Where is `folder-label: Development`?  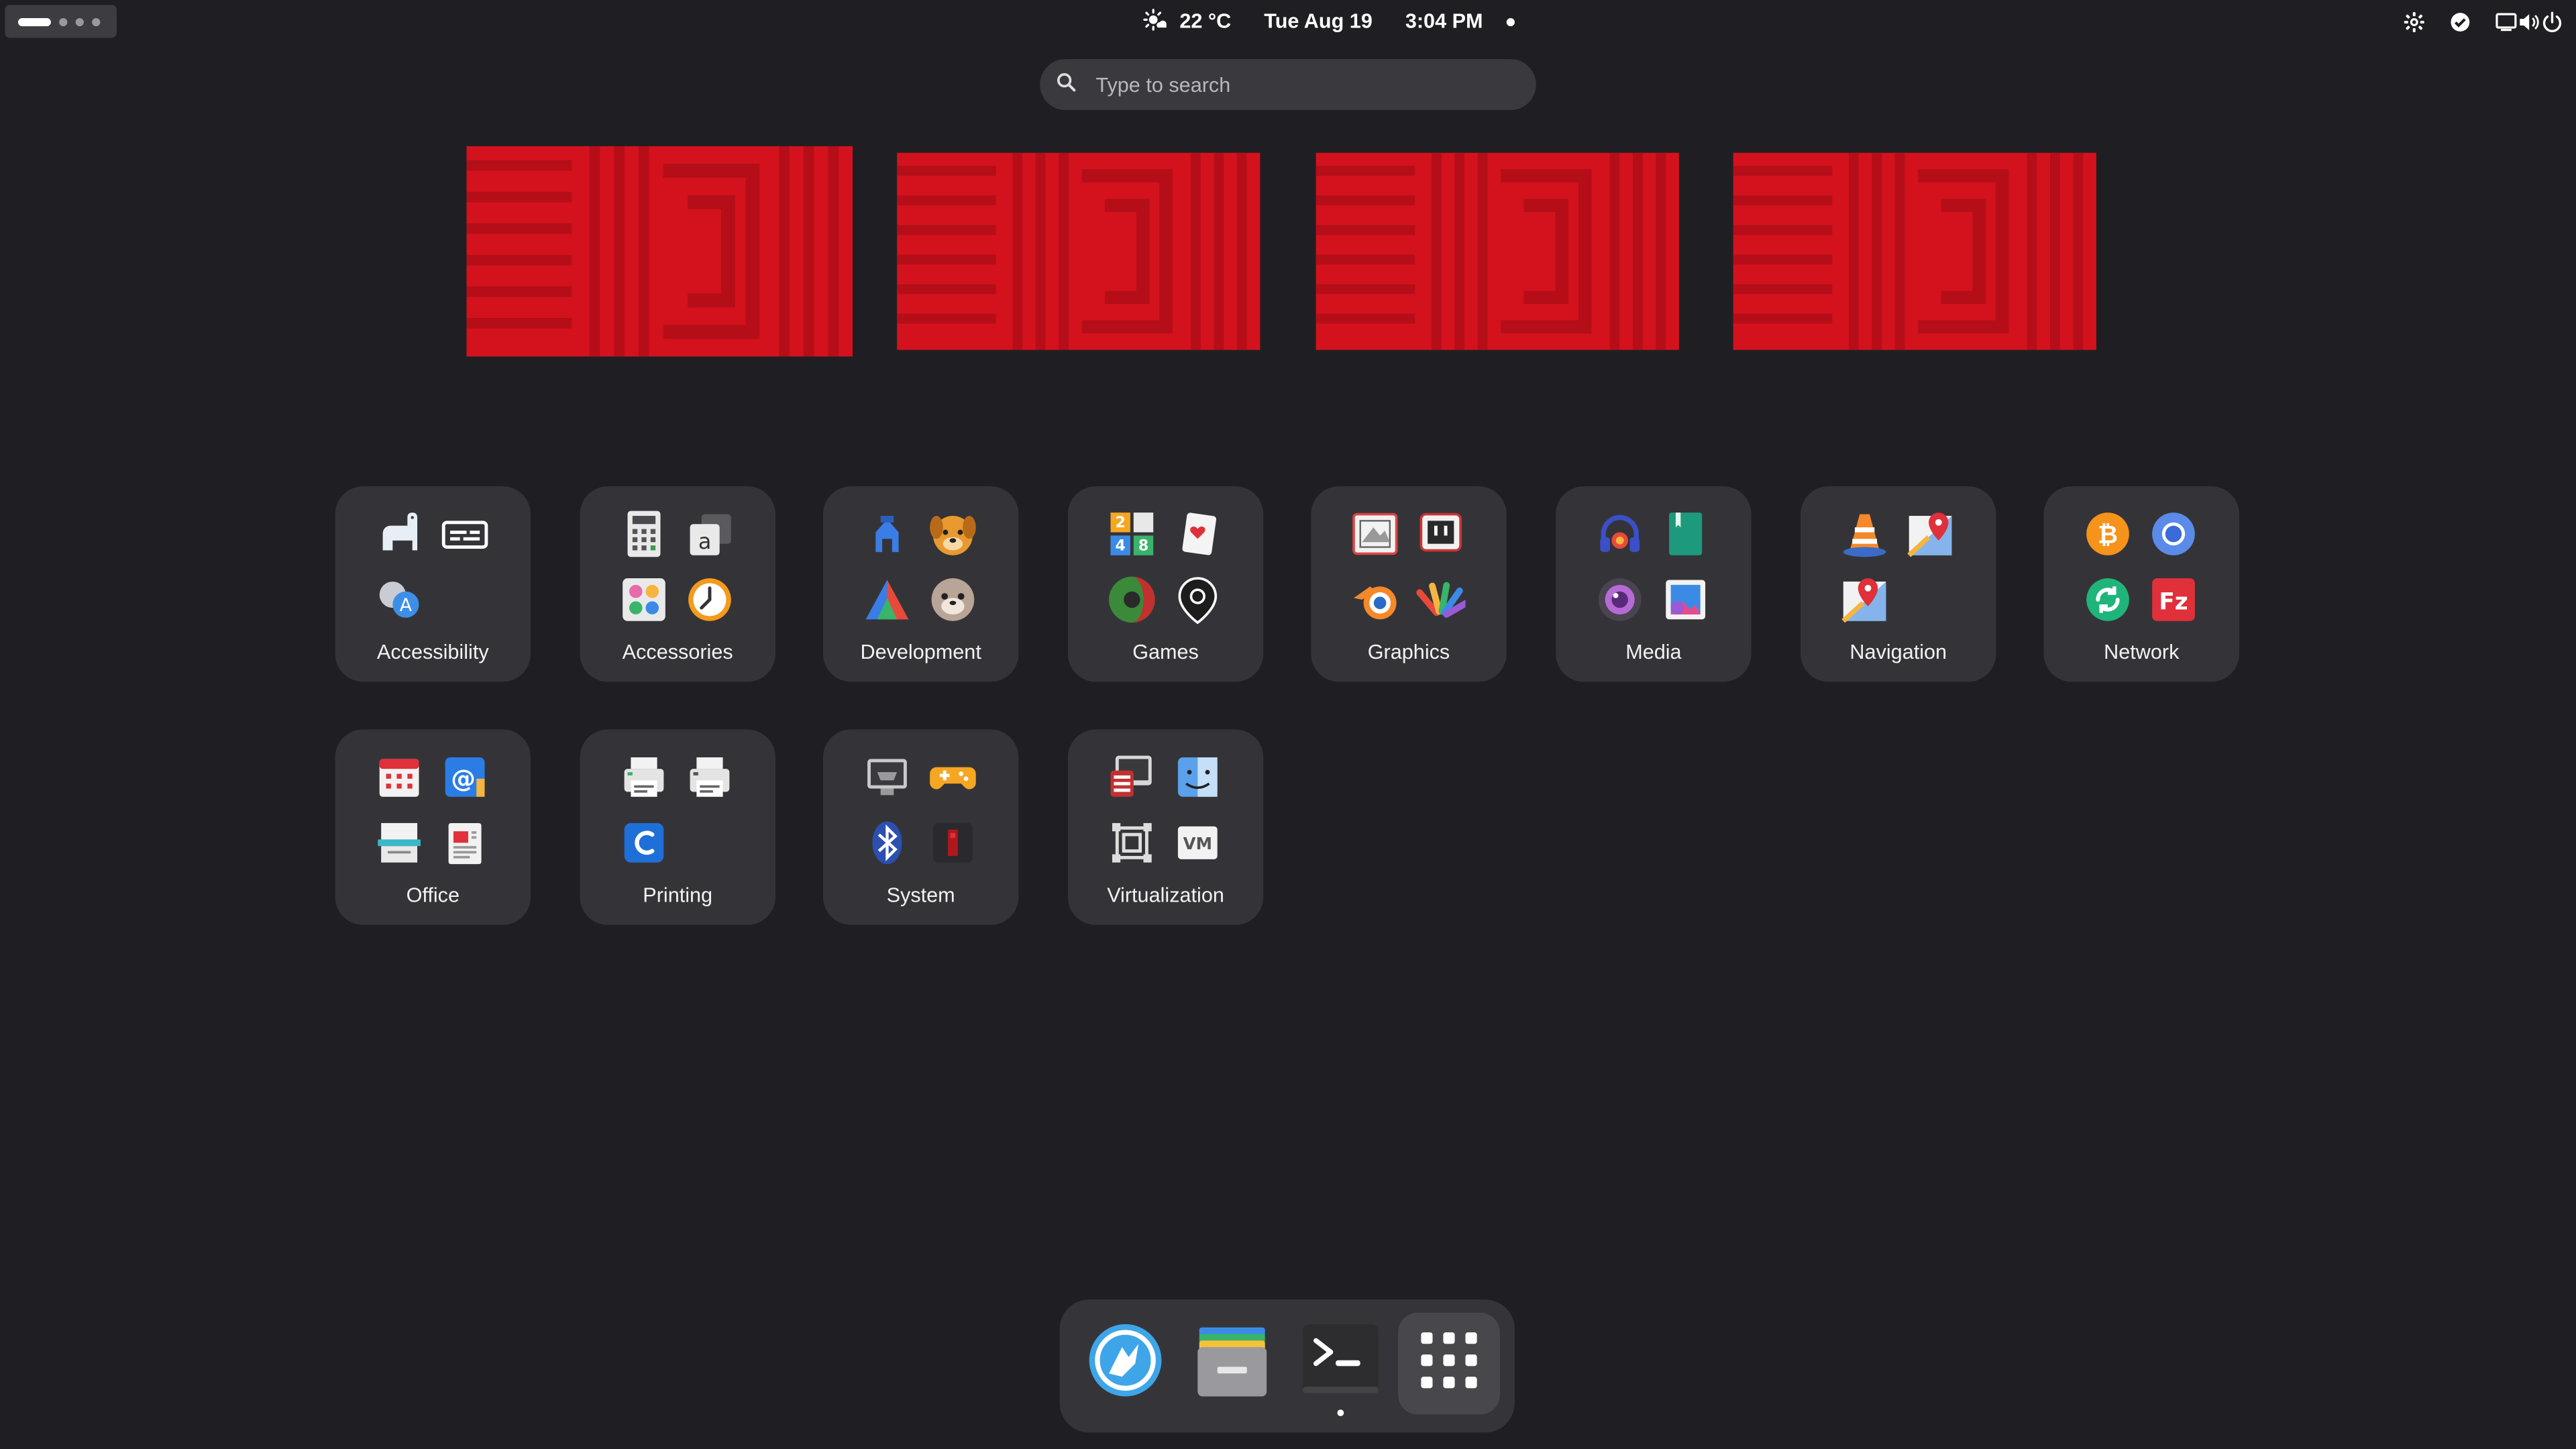 folder-label: Development is located at coordinates (920, 652).